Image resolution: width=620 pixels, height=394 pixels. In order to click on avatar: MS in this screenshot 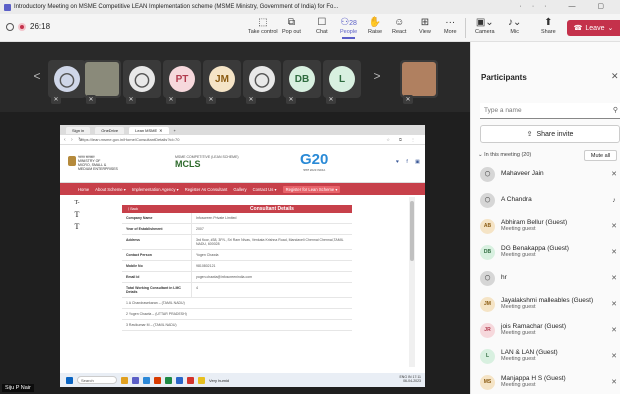, I will do `click(487, 382)`.